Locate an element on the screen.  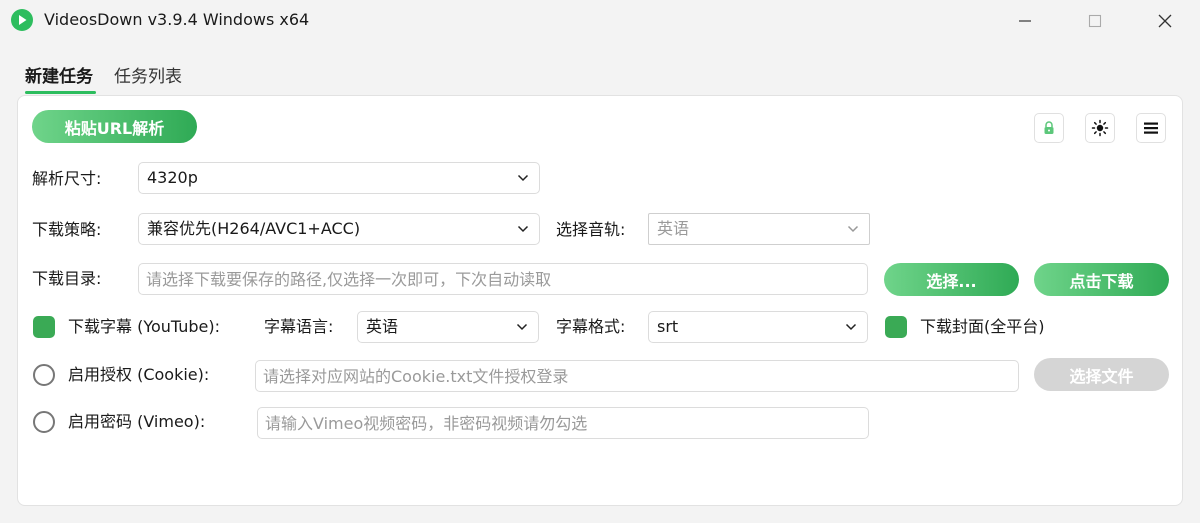
cookie-checkbox is located at coordinates (44, 375).